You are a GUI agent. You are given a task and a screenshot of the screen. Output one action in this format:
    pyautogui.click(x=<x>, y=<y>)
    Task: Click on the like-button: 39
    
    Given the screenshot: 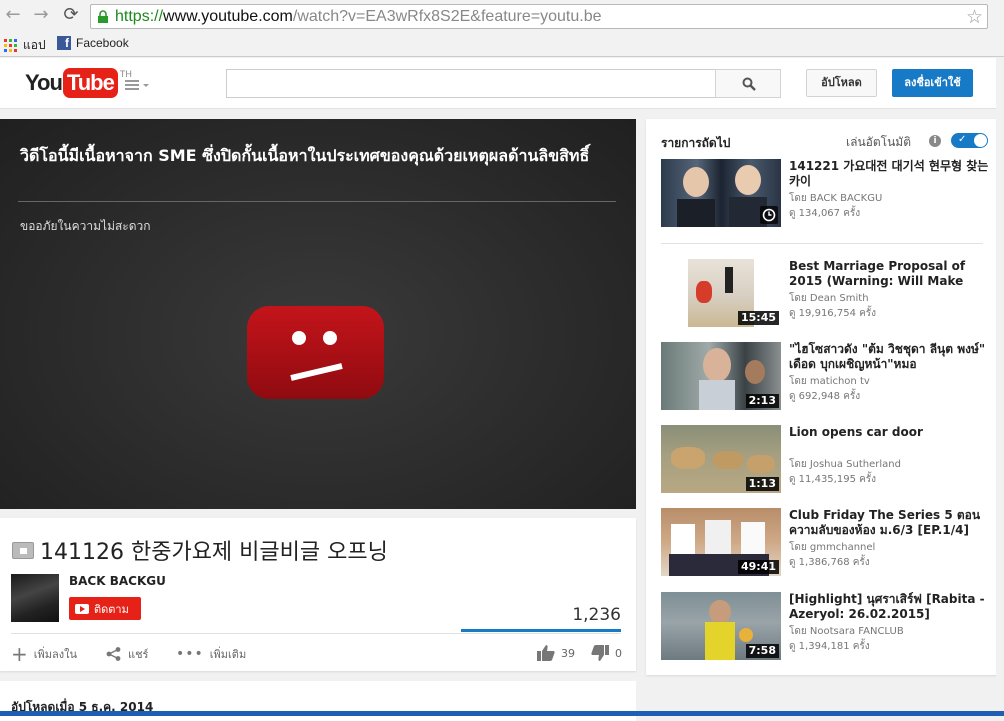 What is the action you would take?
    pyautogui.click(x=556, y=653)
    